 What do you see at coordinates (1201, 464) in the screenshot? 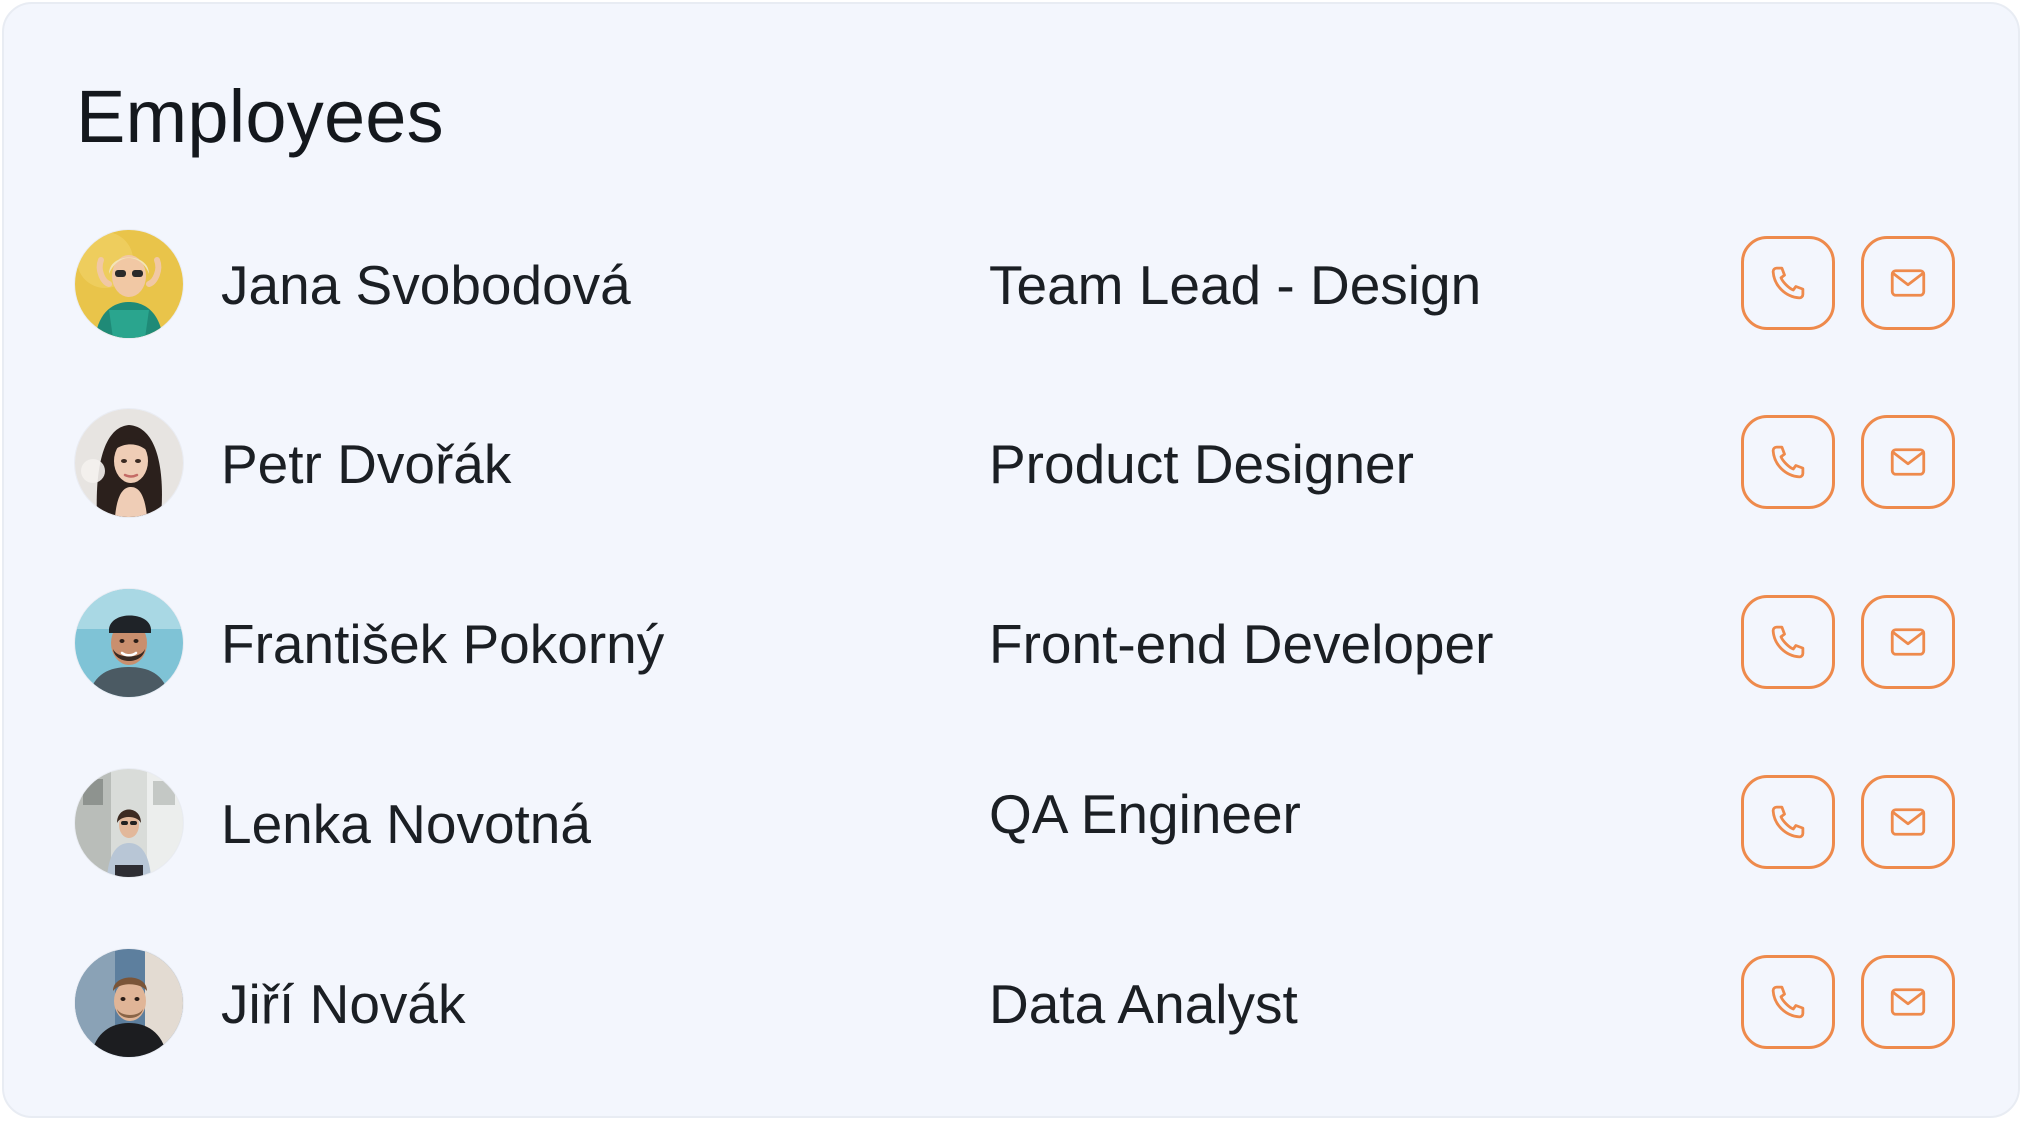
I see `employee-role: Product Designer` at bounding box center [1201, 464].